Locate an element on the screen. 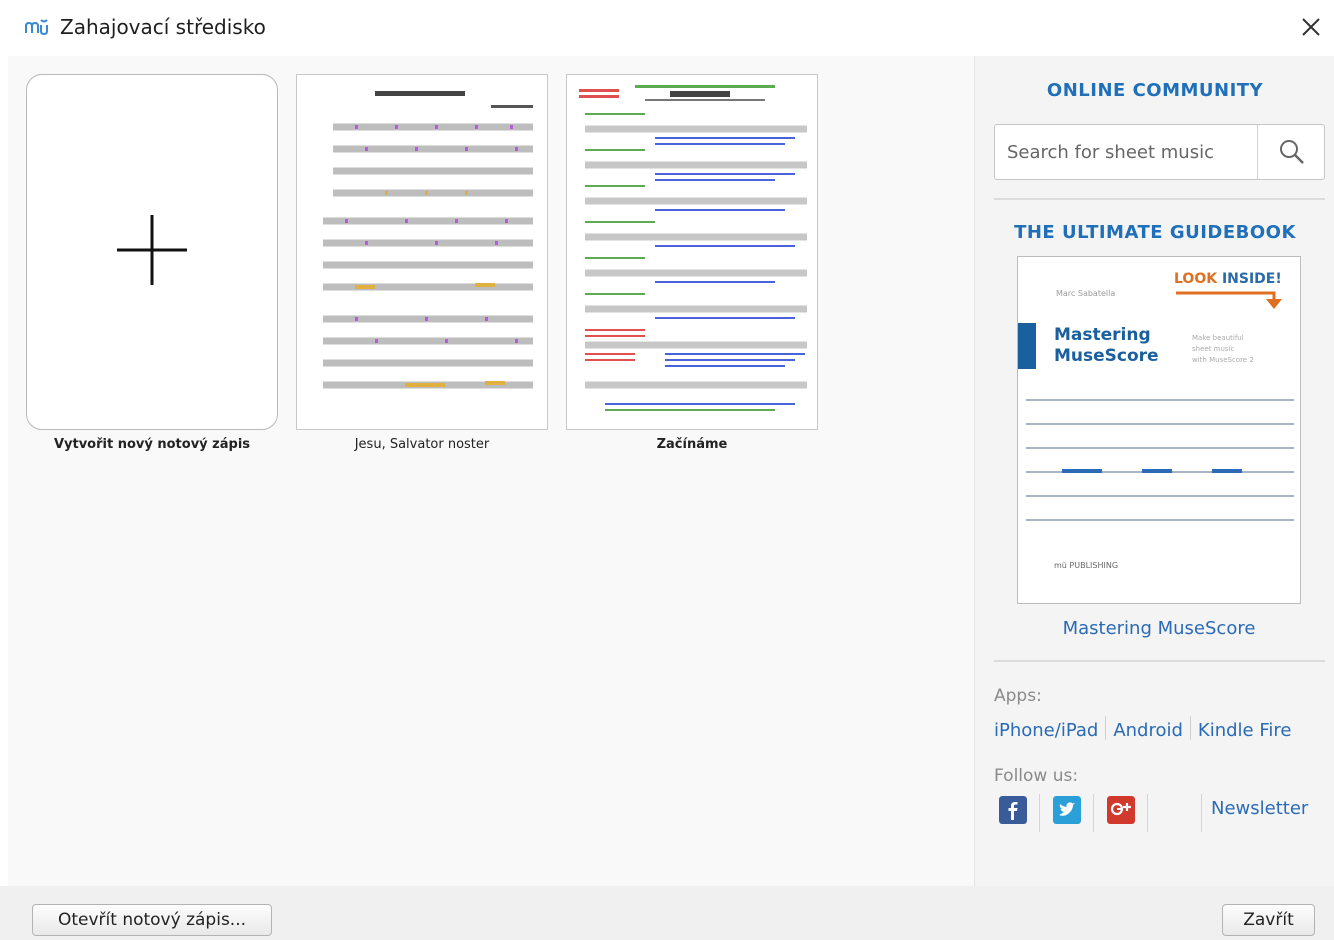 Image resolution: width=1334 pixels, height=940 pixels. search-box is located at coordinates (1159, 152).